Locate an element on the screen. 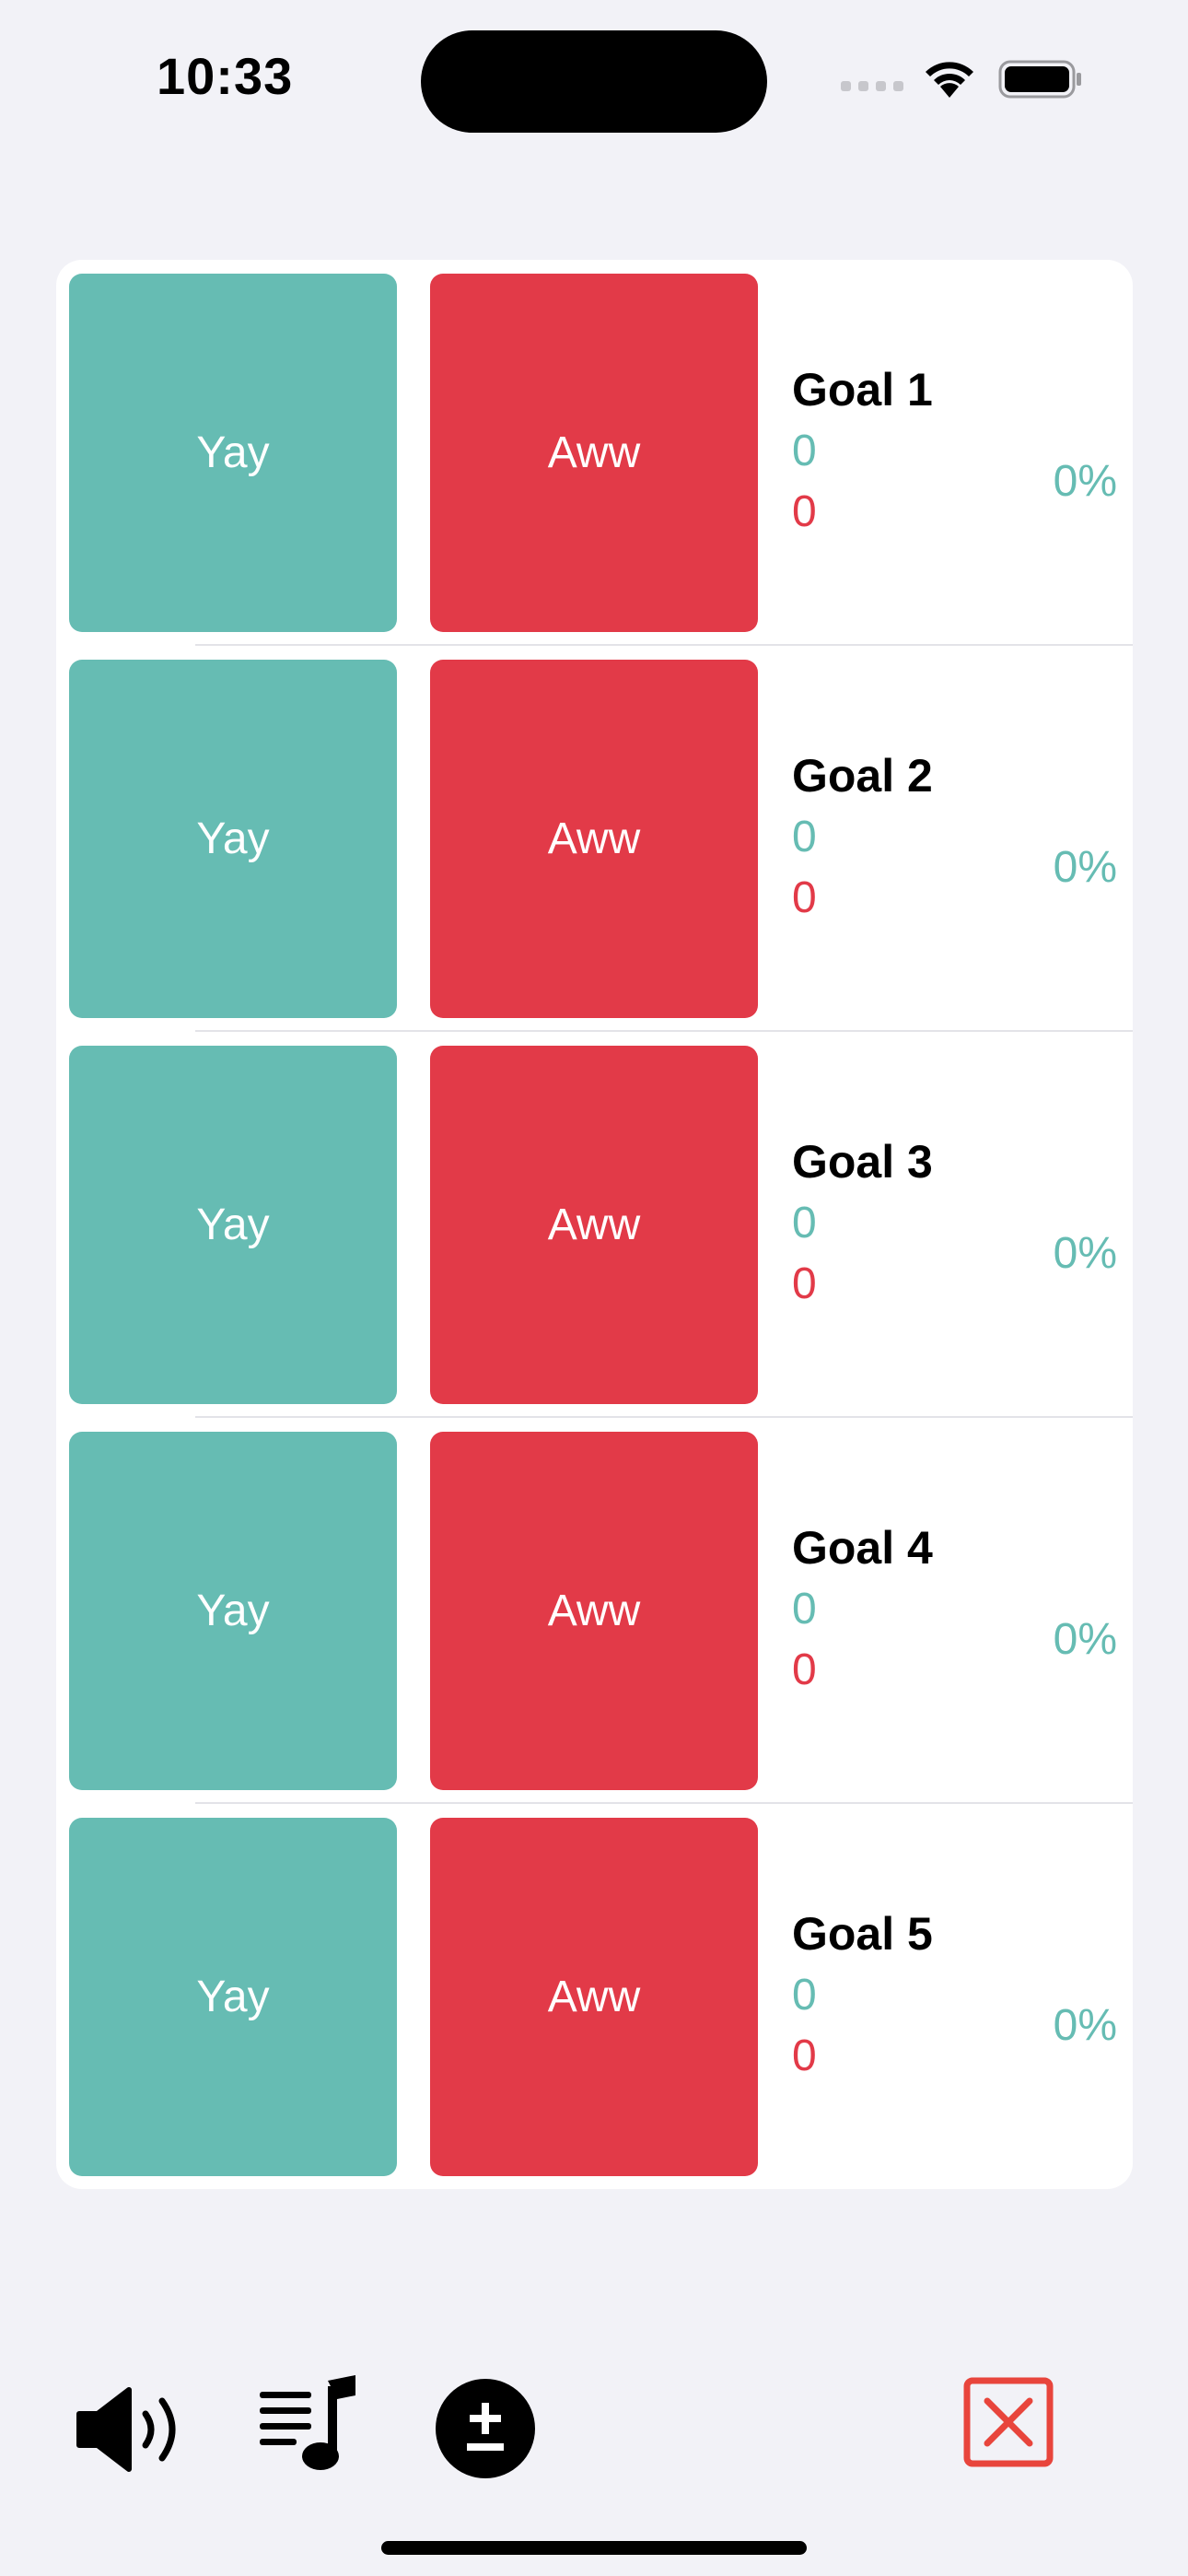  goal-row: Yay Aww Goal 4 0 0 0% is located at coordinates (594, 1611).